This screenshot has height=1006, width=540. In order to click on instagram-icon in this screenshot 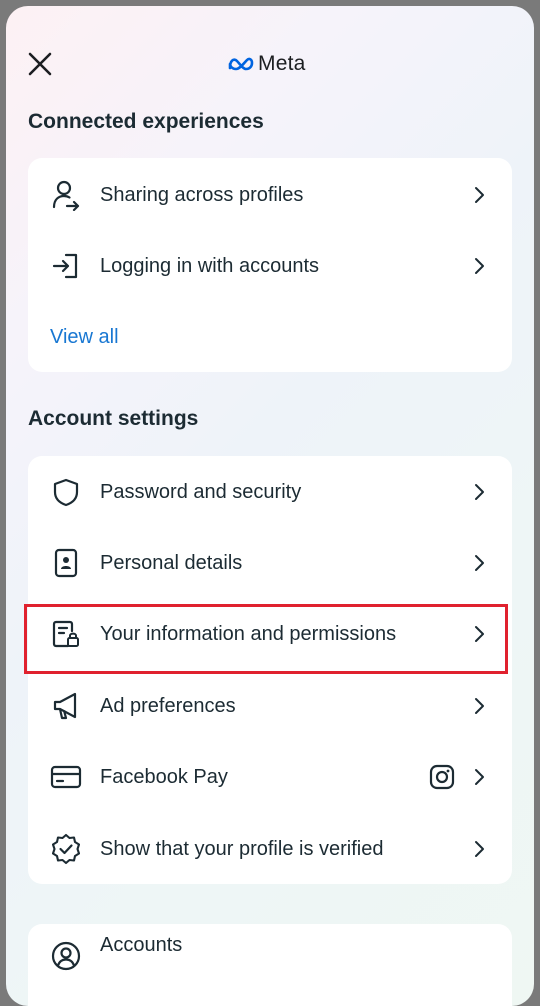, I will do `click(442, 777)`.